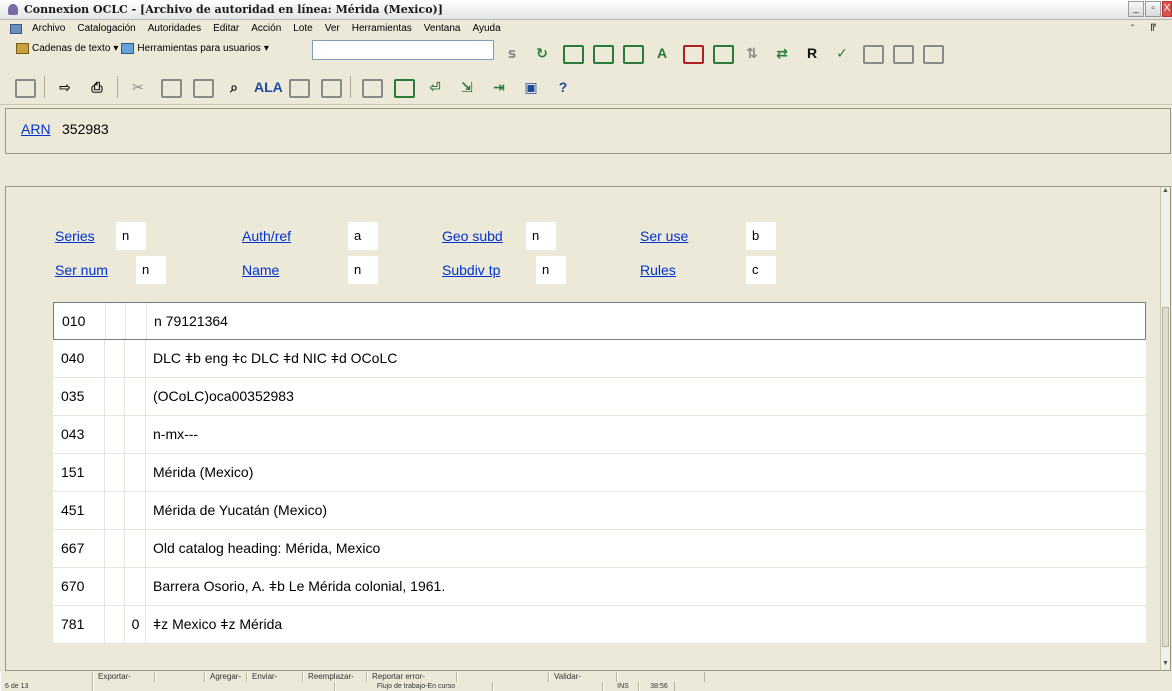  What do you see at coordinates (198, 48) in the screenshot?
I see `user-tools-label: Herramientas para usuarios` at bounding box center [198, 48].